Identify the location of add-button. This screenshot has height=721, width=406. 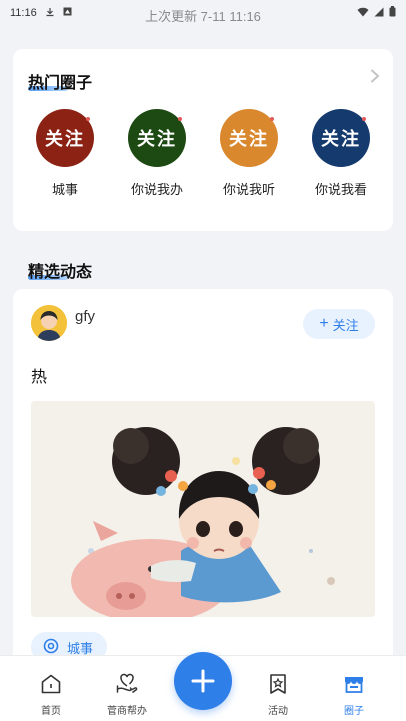
(203, 681).